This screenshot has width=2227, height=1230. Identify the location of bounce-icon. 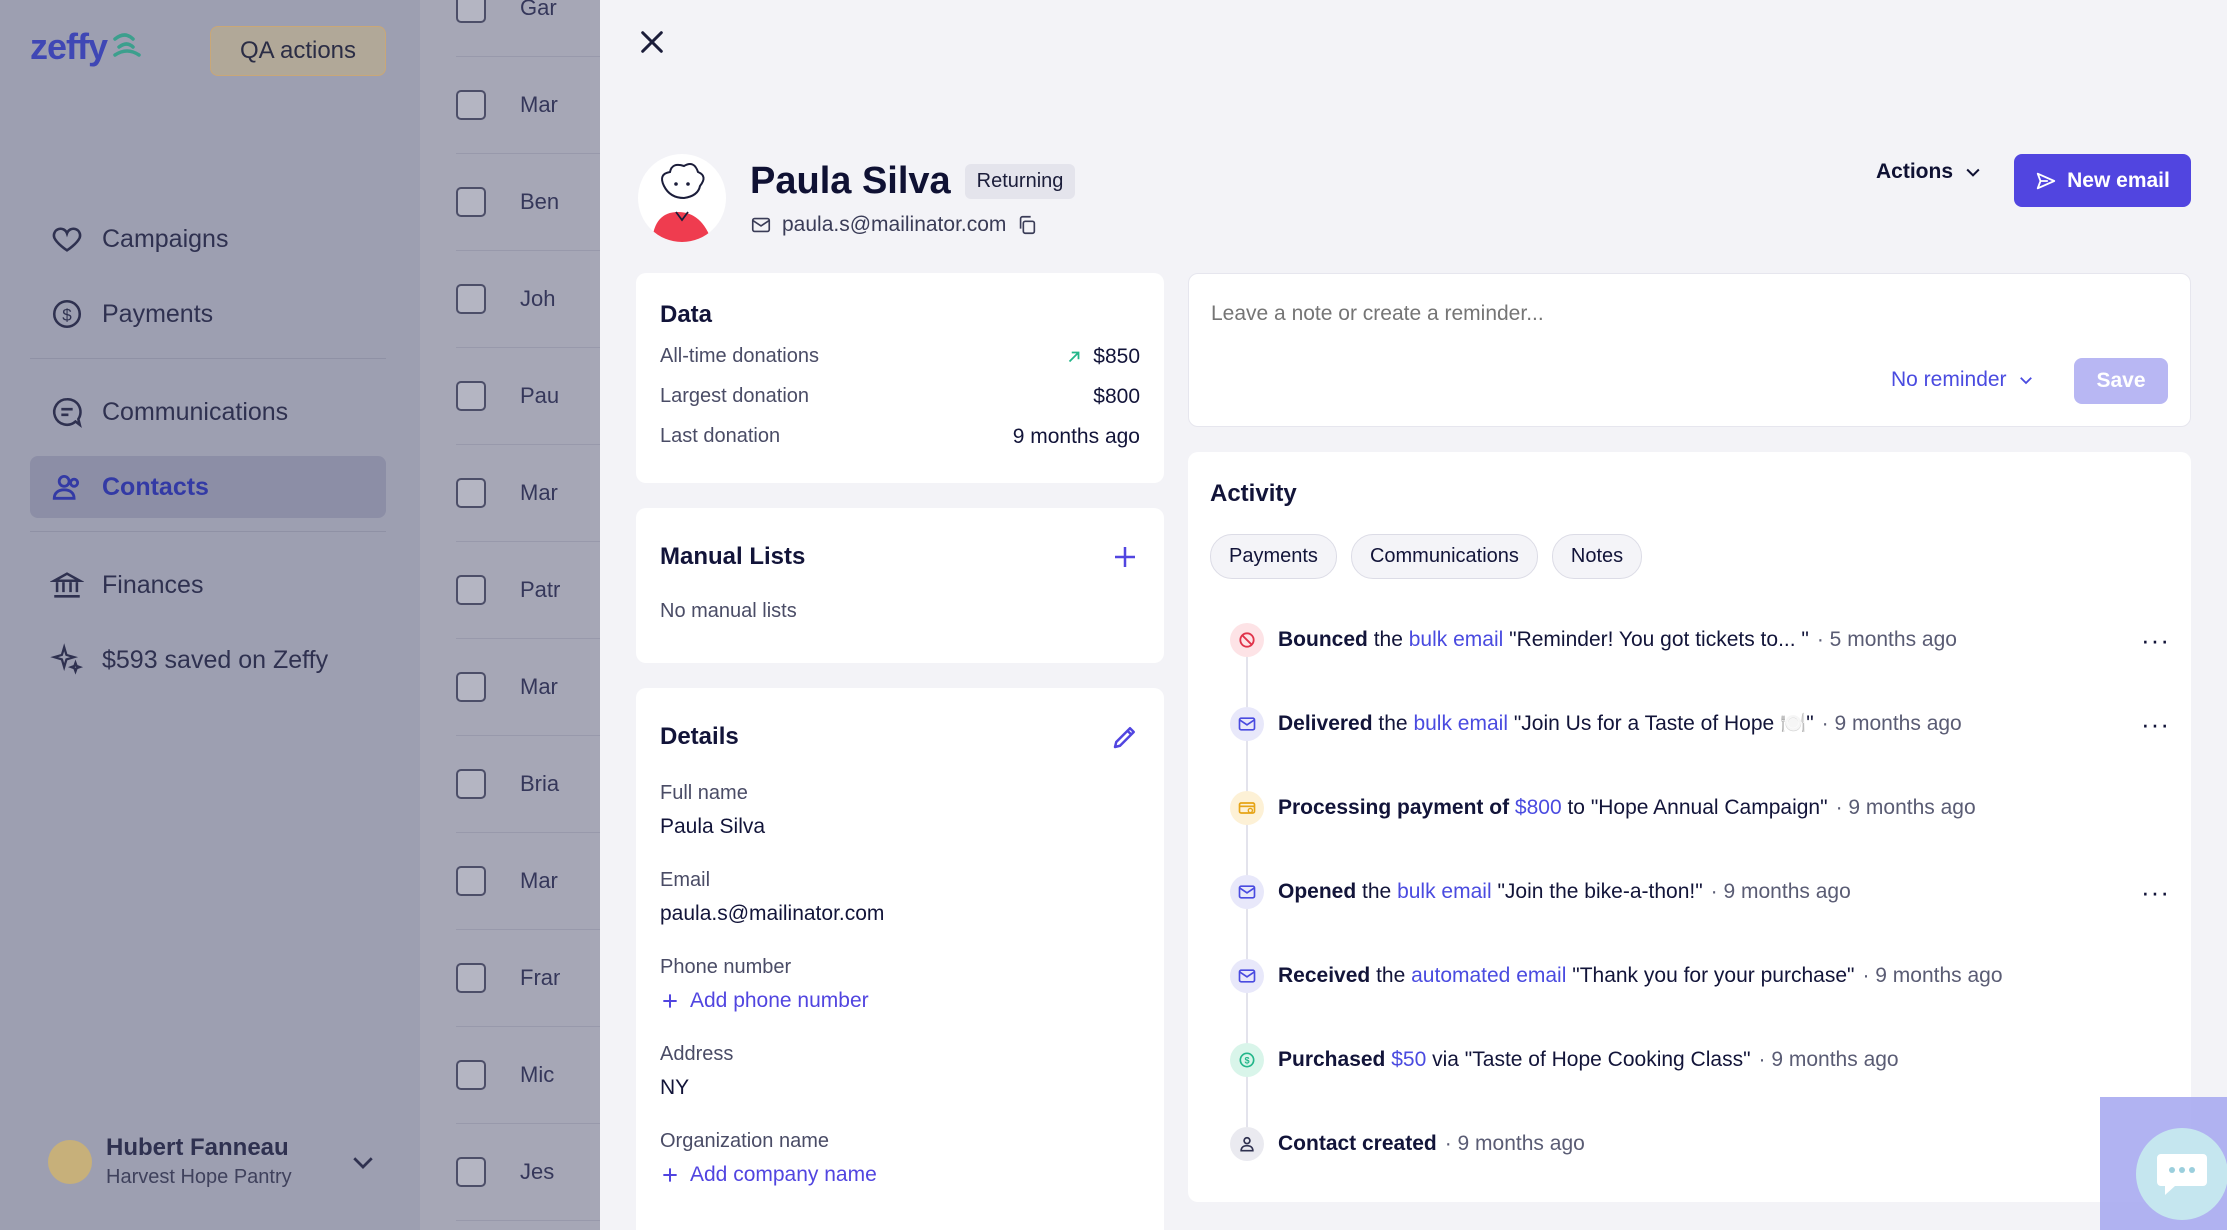
(1247, 640).